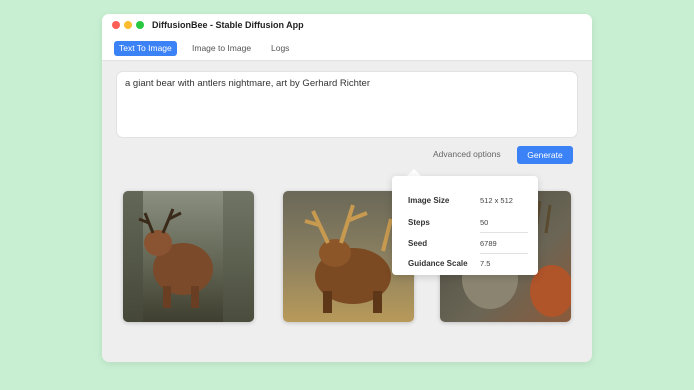 This screenshot has width=694, height=390. What do you see at coordinates (484, 222) in the screenshot?
I see `steps-input: 50` at bounding box center [484, 222].